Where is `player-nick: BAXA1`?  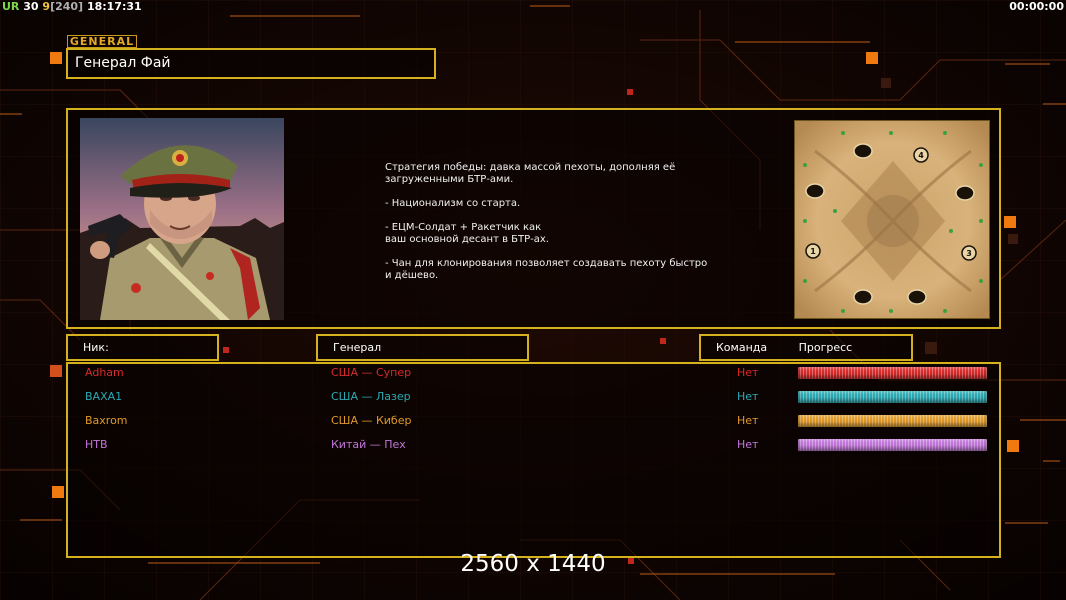 player-nick: BAXA1 is located at coordinates (104, 396).